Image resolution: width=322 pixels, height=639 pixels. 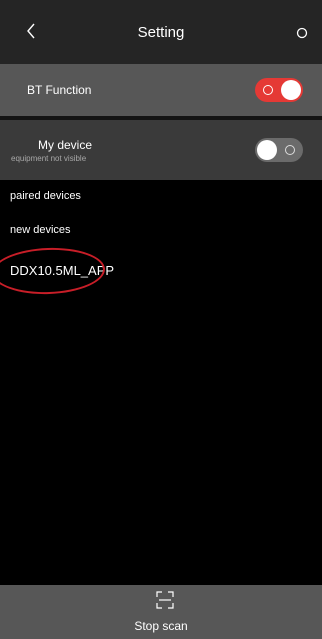 I want to click on page-title: Setting, so click(x=161, y=32).